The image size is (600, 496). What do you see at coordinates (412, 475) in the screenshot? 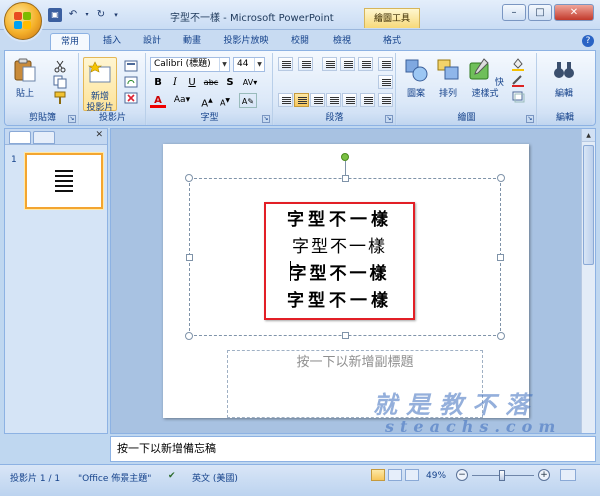
I see `slideshow-view-button` at bounding box center [412, 475].